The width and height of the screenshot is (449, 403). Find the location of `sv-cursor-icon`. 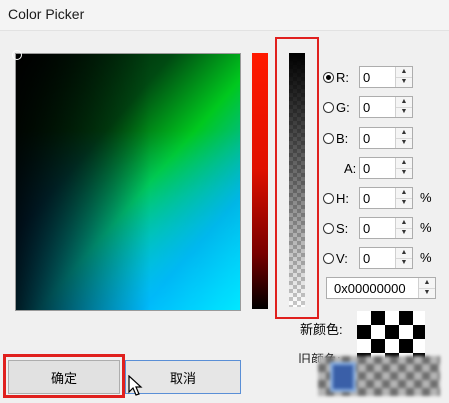

sv-cursor-icon is located at coordinates (17, 55).